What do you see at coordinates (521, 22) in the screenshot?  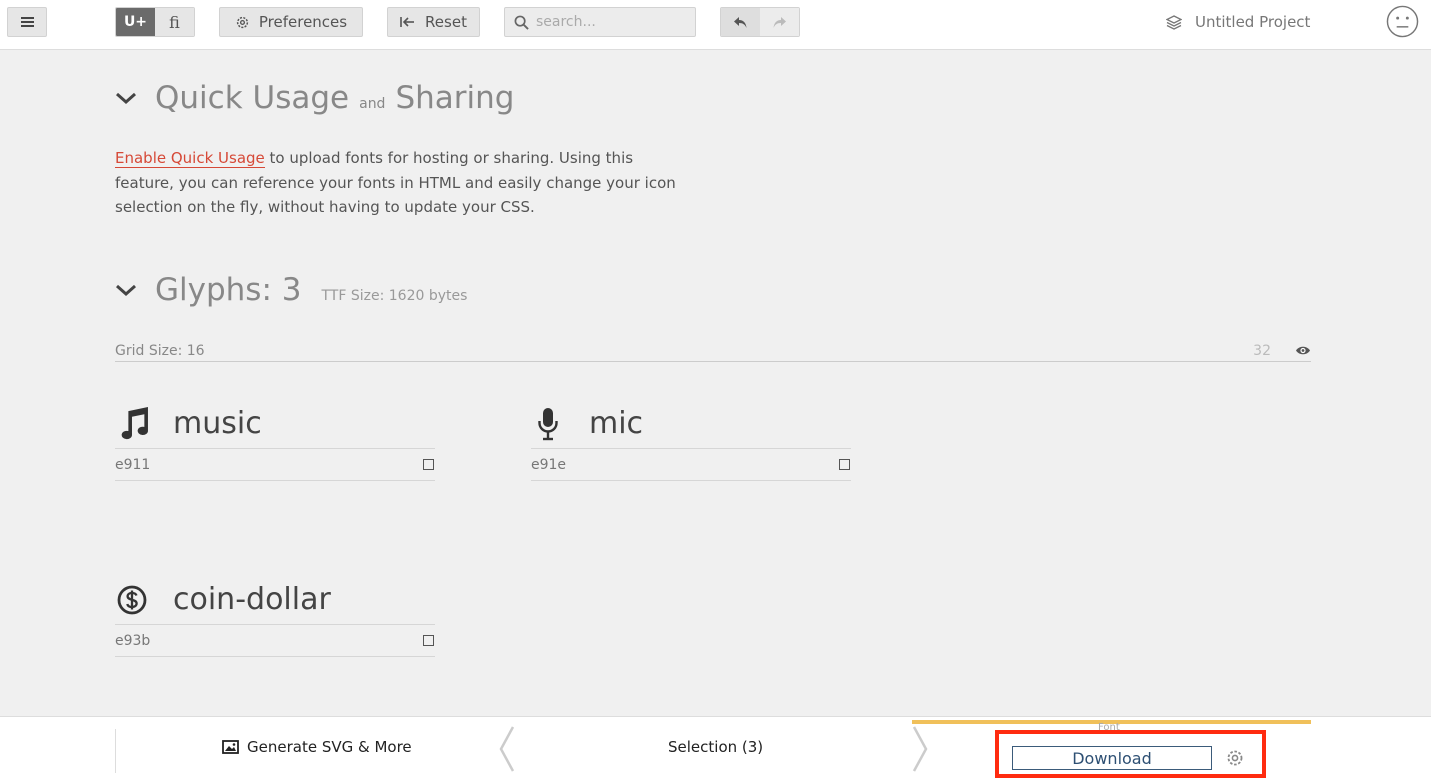 I see `search-icon` at bounding box center [521, 22].